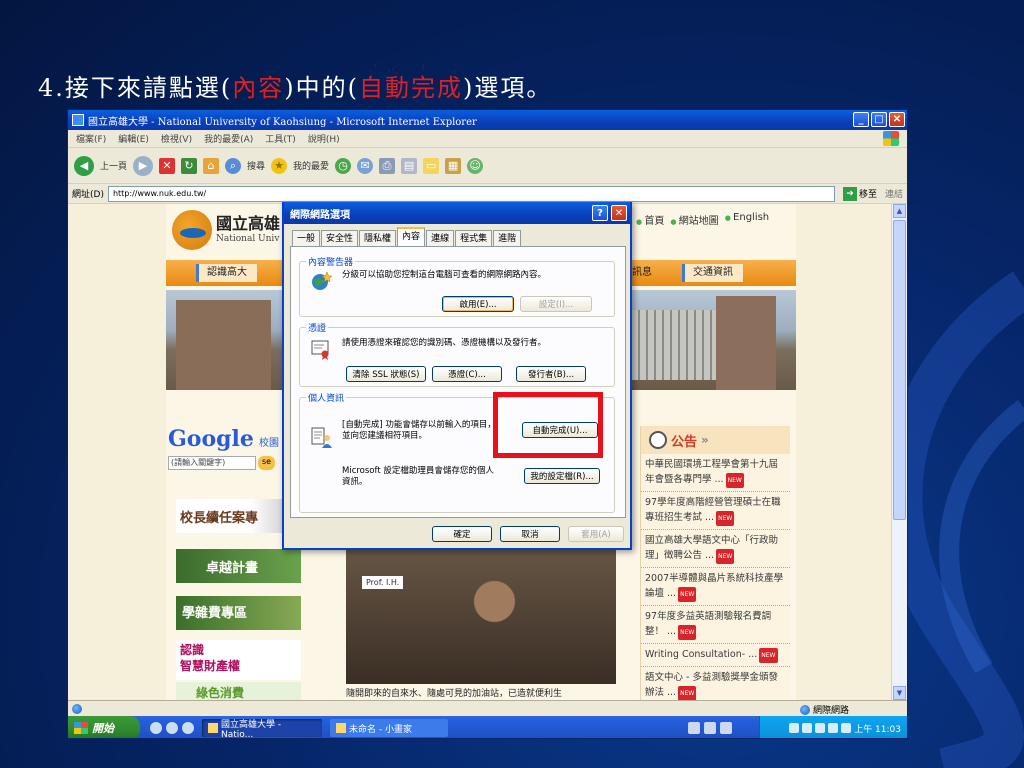  What do you see at coordinates (861, 119) in the screenshot?
I see `minimize-button: _` at bounding box center [861, 119].